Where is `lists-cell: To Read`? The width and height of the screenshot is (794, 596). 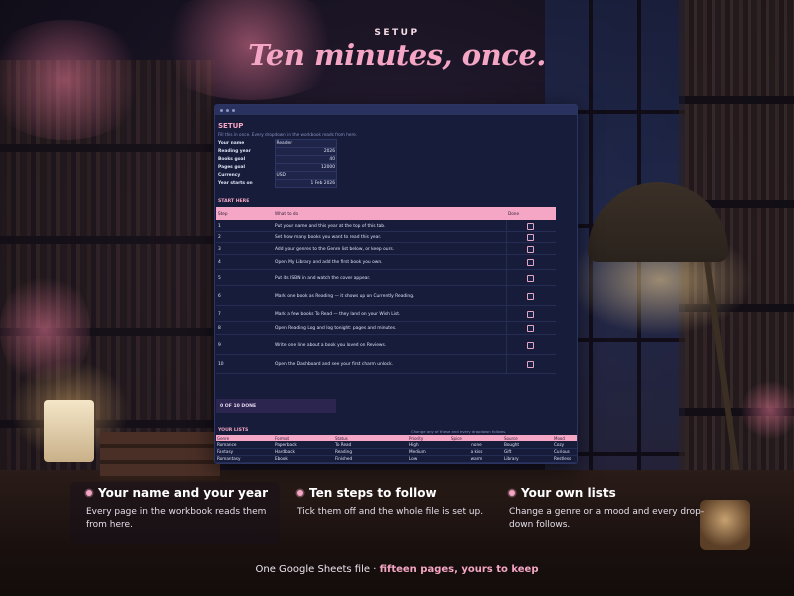 lists-cell: To Read is located at coordinates (371, 445).